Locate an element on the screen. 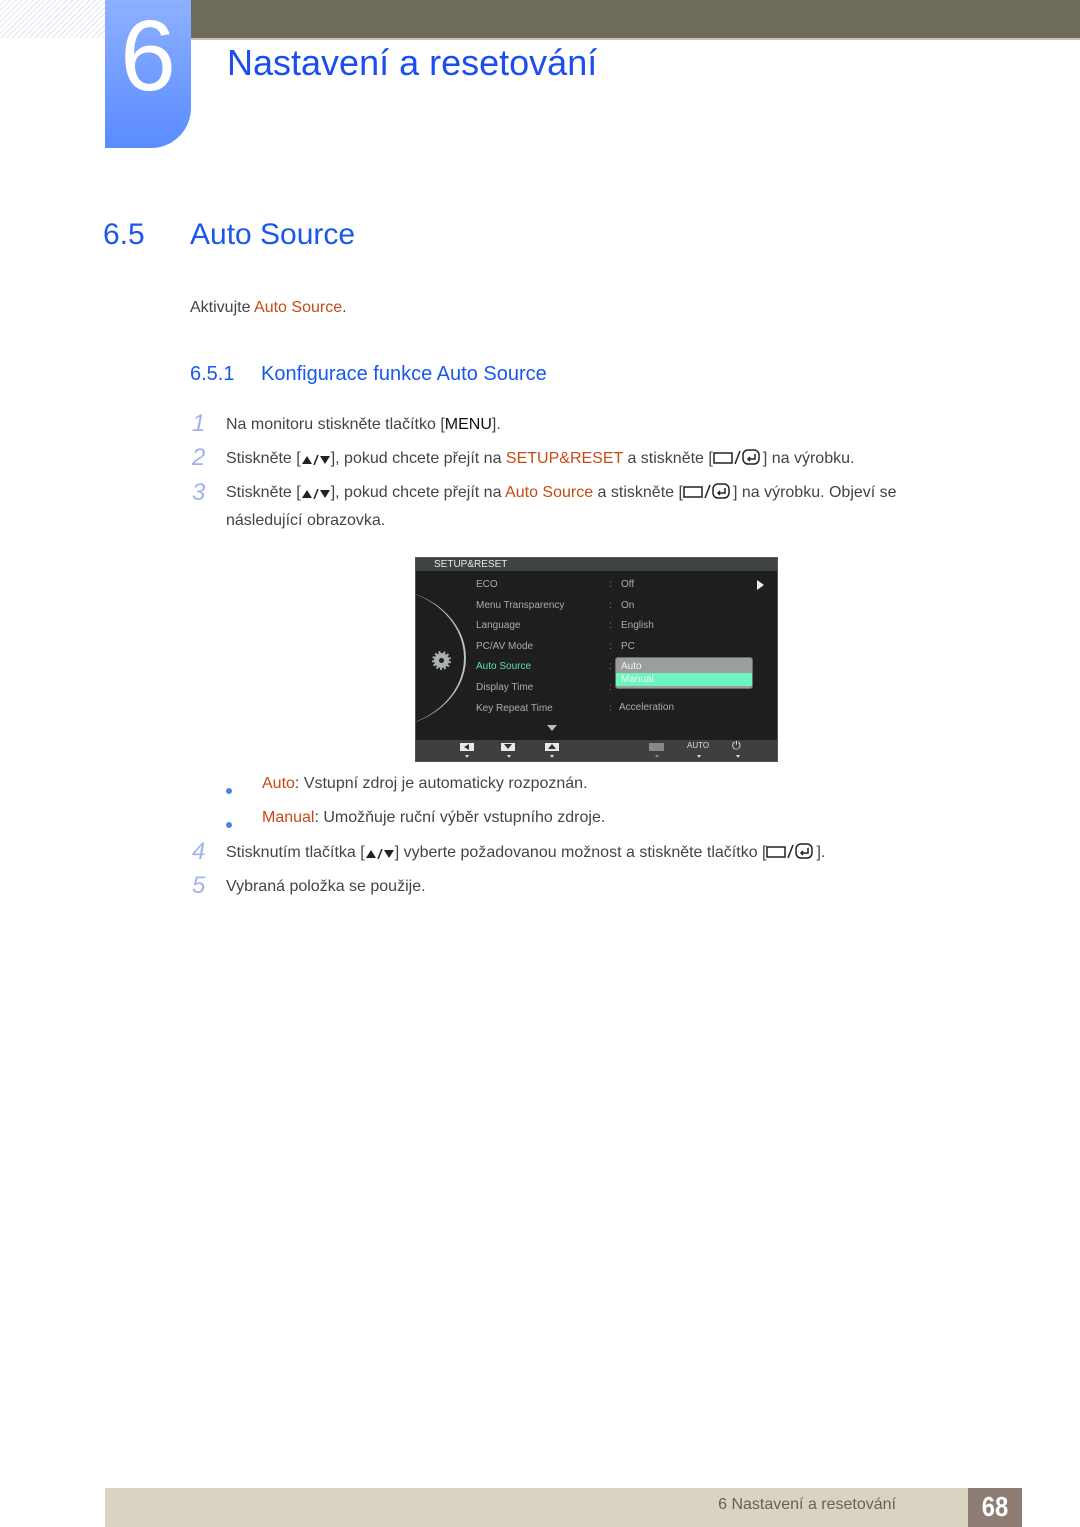 Image resolution: width=1080 pixels, height=1527 pixels. step-number: 5 is located at coordinates (199, 885).